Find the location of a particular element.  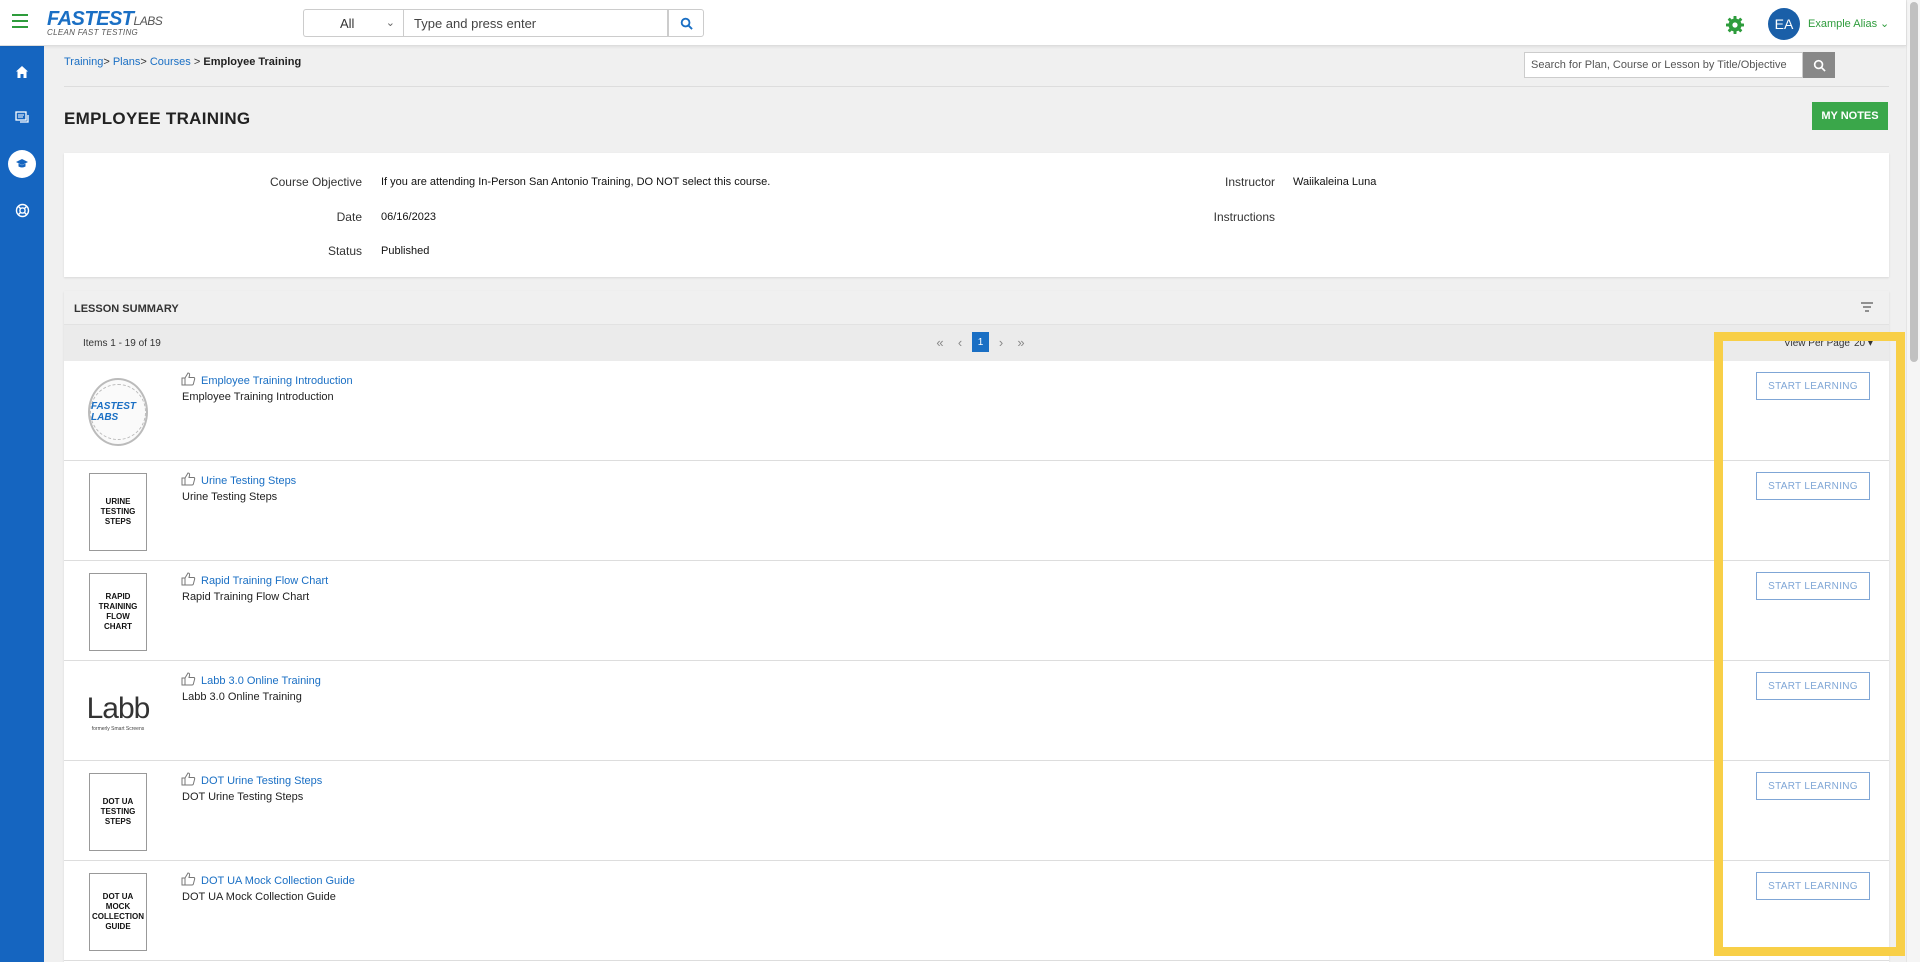

my-notes-button: MY NOTES is located at coordinates (1850, 116).